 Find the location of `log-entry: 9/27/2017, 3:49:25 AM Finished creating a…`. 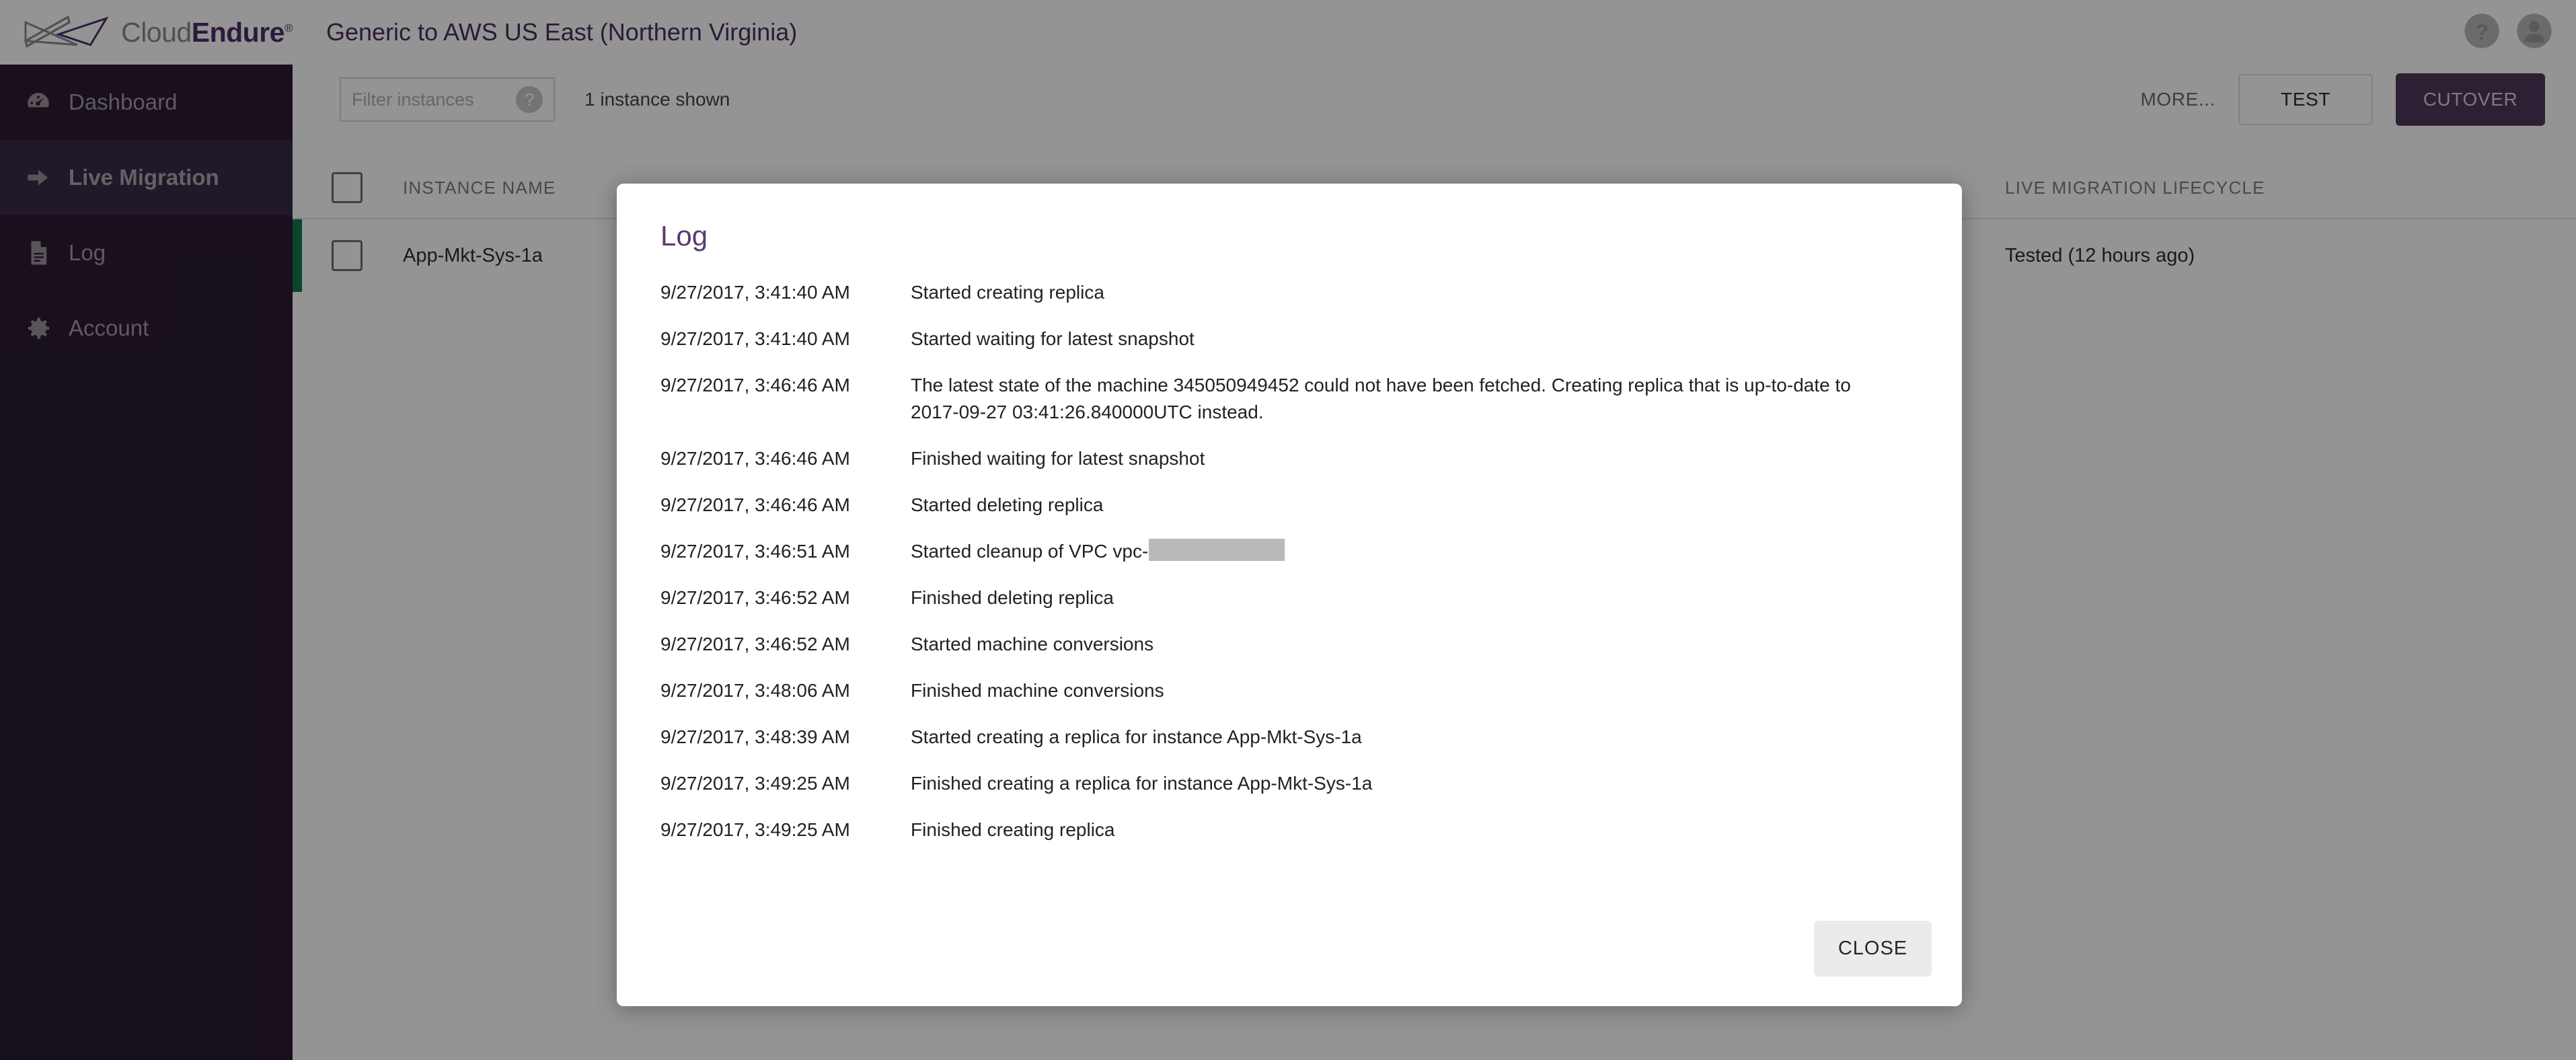

log-entry: 9/27/2017, 3:49:25 AM Finished creating a… is located at coordinates (1291, 783).